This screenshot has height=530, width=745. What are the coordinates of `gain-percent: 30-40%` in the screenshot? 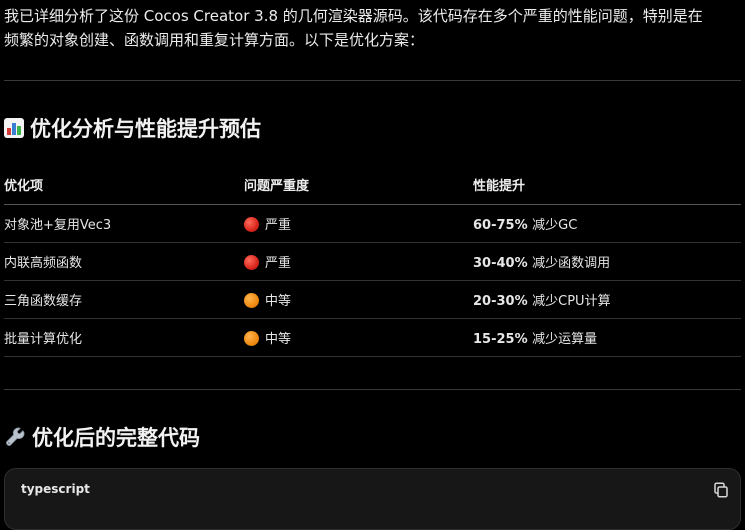 It's located at (500, 263).